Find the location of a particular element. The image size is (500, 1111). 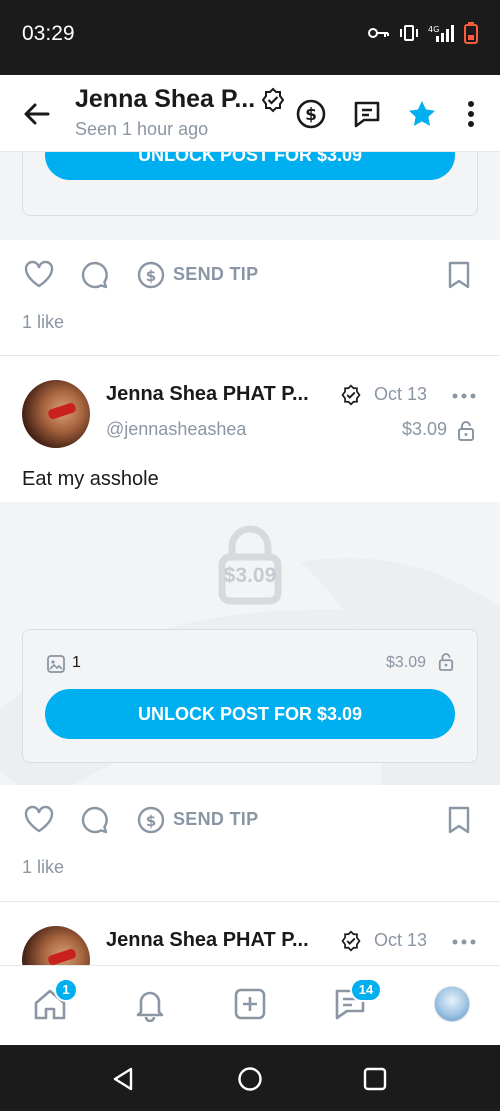

post-text: Eat my asshole is located at coordinates (90, 479).